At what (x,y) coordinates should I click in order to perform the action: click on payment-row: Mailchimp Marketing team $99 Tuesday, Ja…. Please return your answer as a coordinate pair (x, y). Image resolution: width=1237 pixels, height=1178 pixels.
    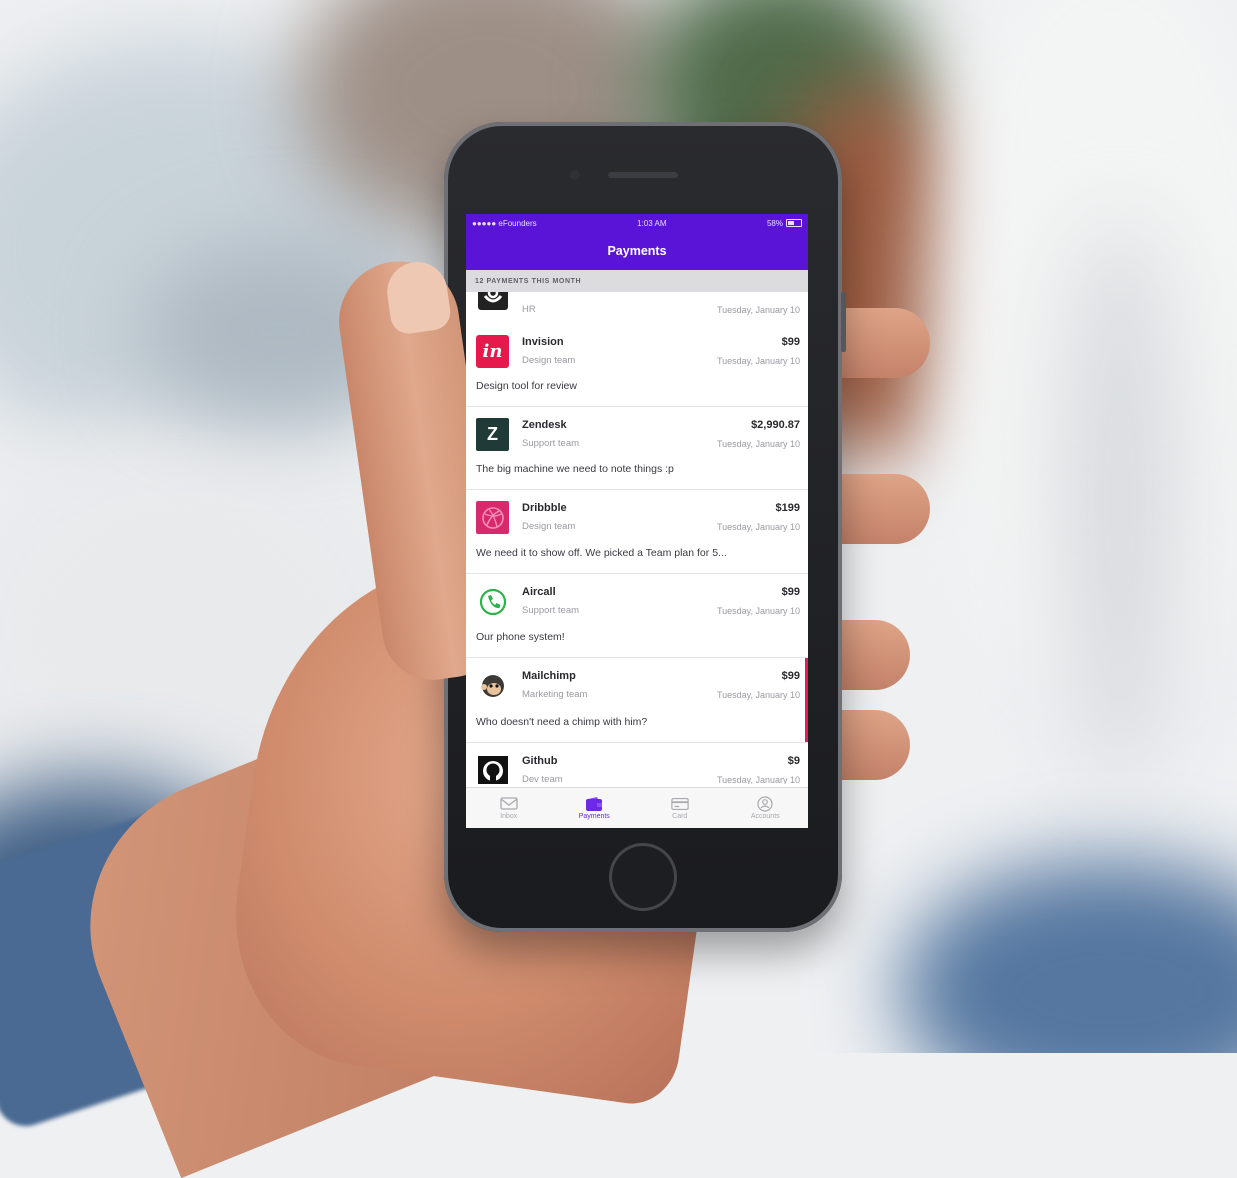
    Looking at the image, I should click on (637, 700).